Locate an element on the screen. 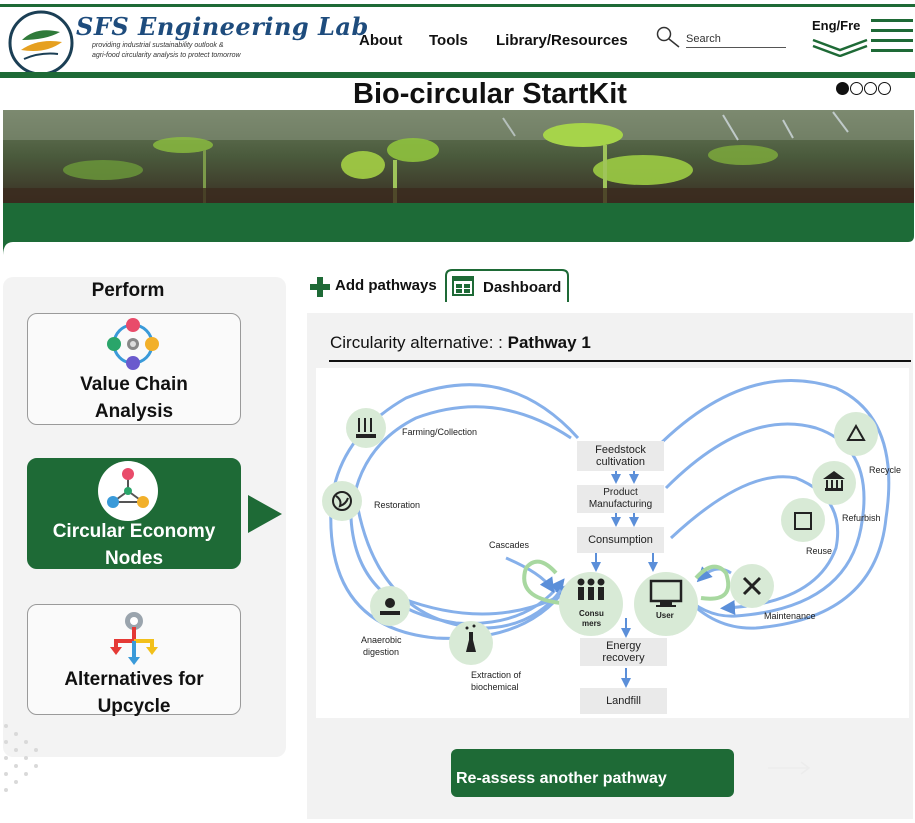  box-landfill: Landfill is located at coordinates (623, 701).